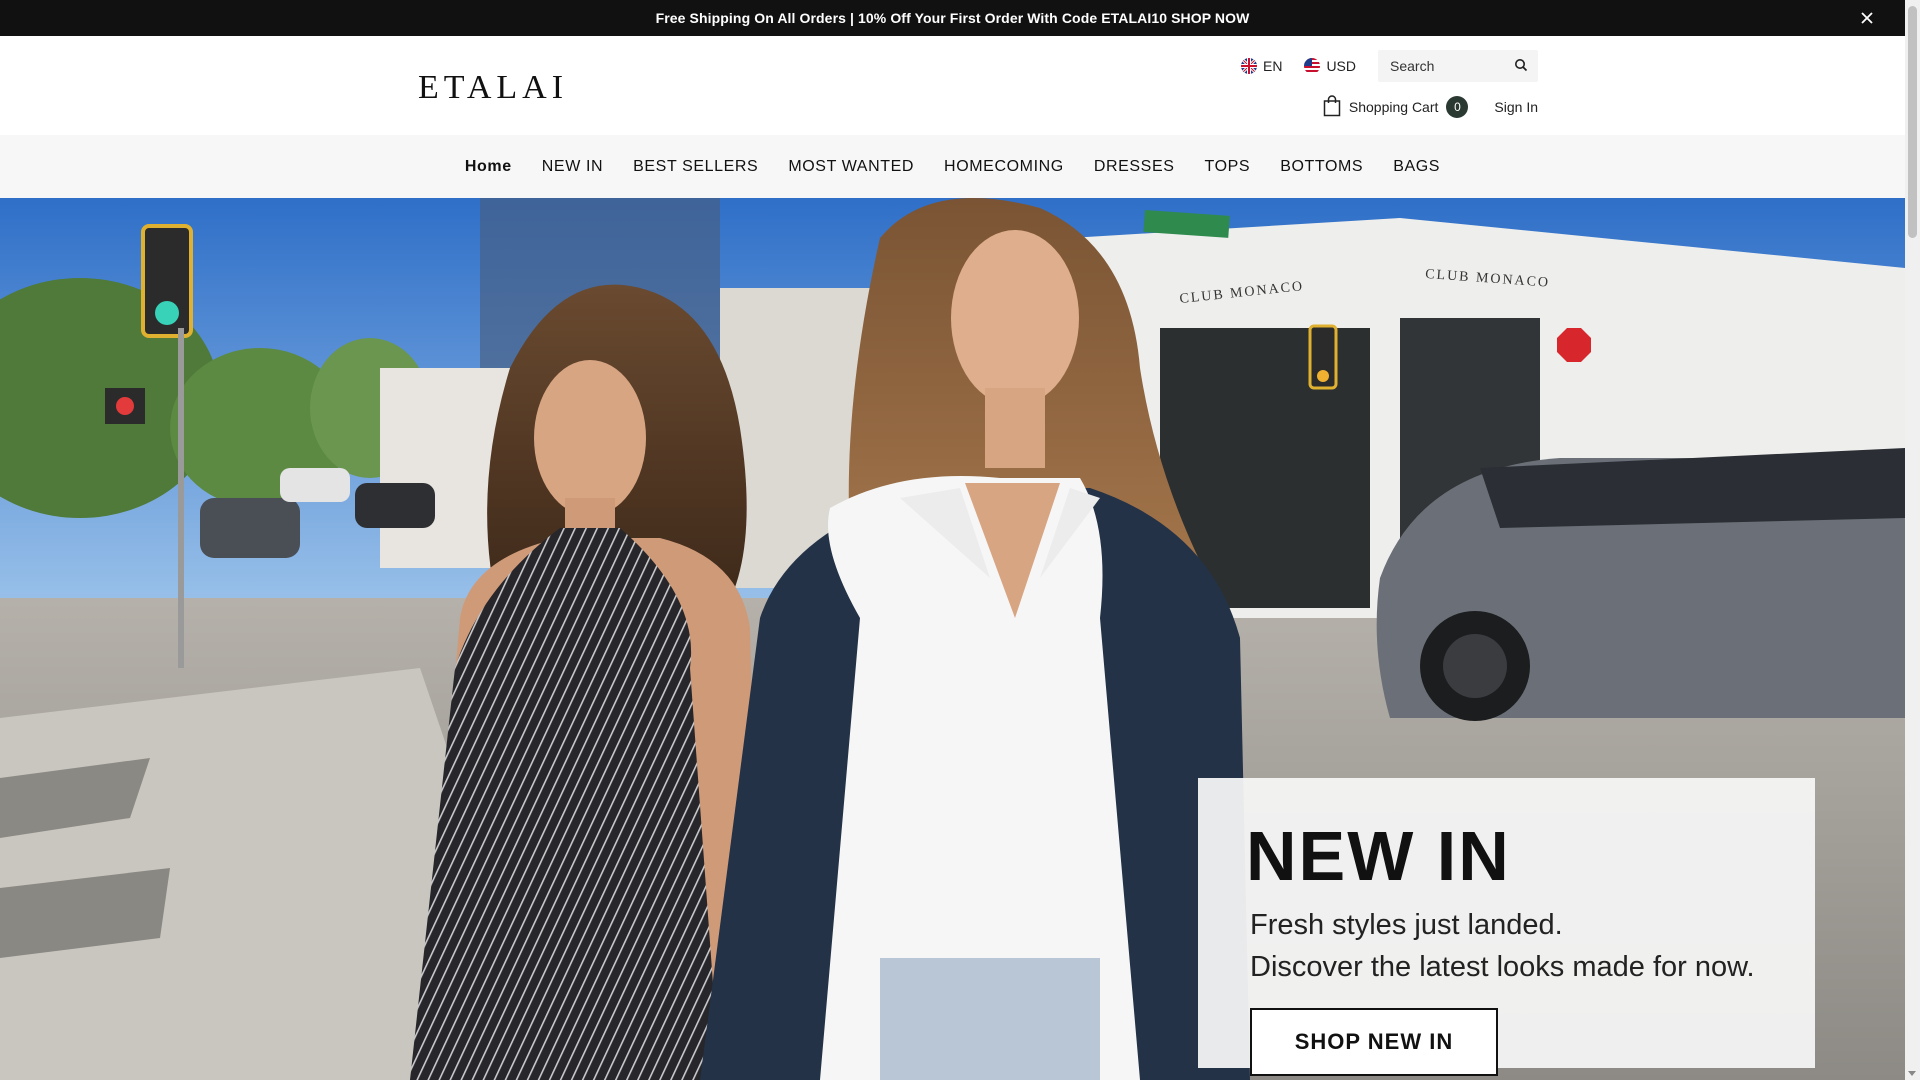 The image size is (1920, 1080). I want to click on shopping-cart-link: Shopping Cart 0, so click(1396, 107).